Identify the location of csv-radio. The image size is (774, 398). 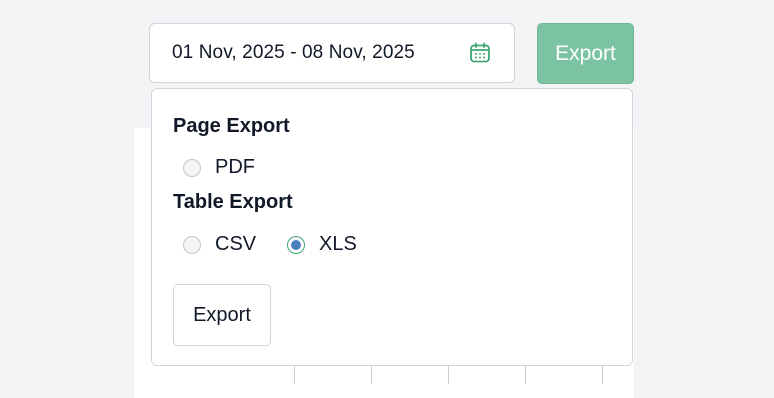
(192, 244).